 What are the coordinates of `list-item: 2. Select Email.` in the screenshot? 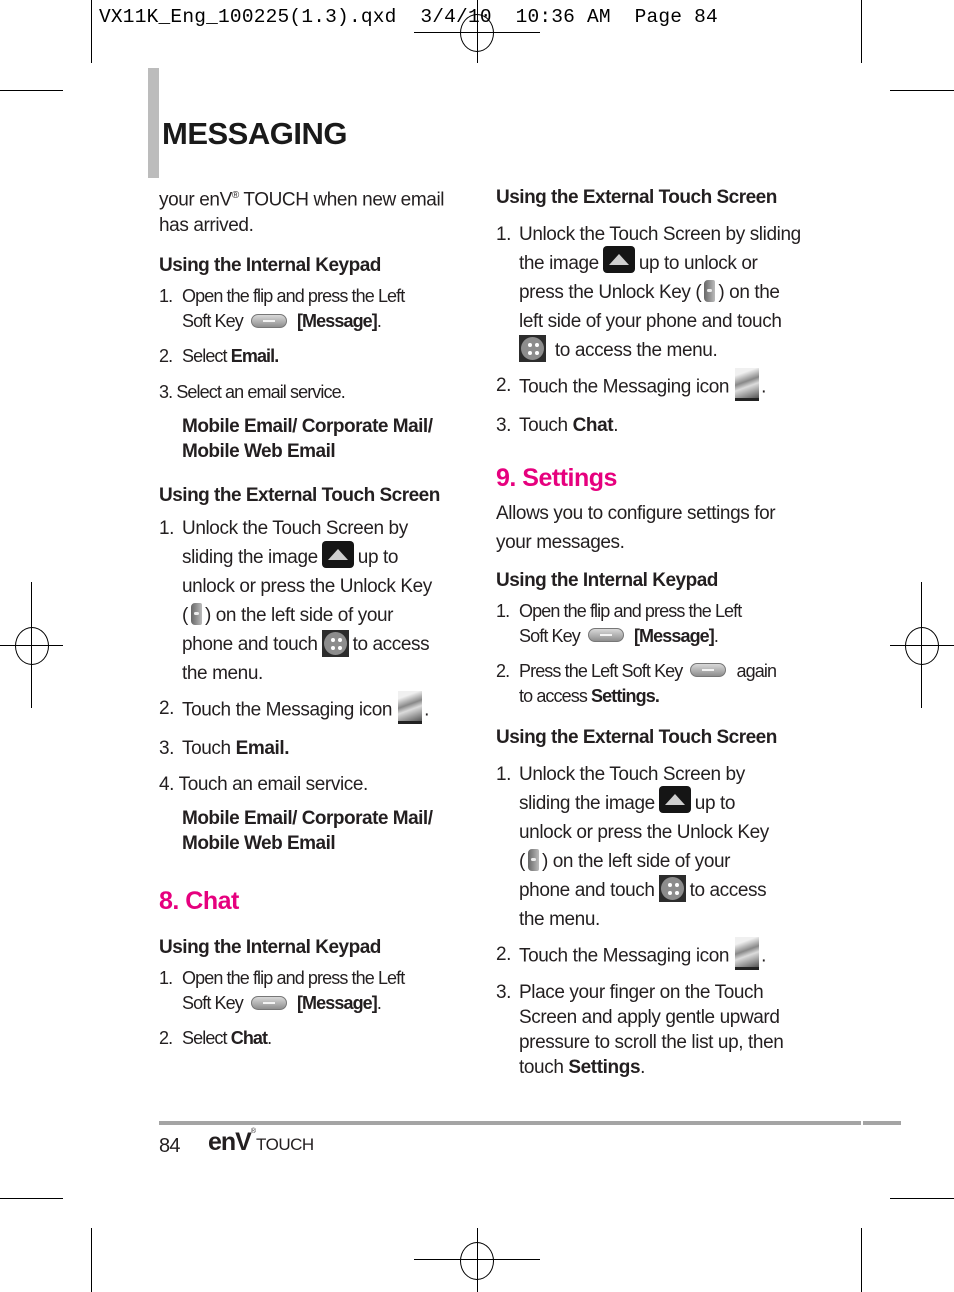 It's located at (219, 356).